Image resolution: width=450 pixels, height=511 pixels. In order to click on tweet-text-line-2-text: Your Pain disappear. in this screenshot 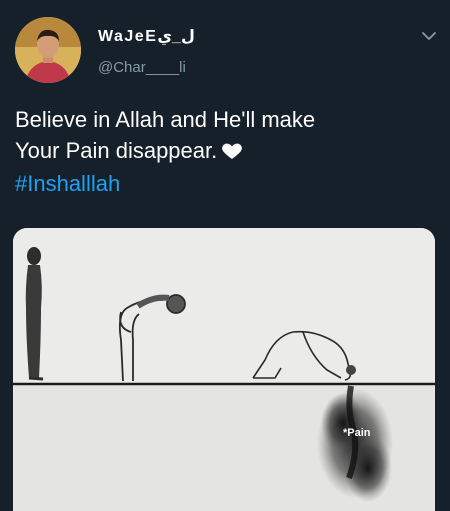, I will do `click(116, 150)`.